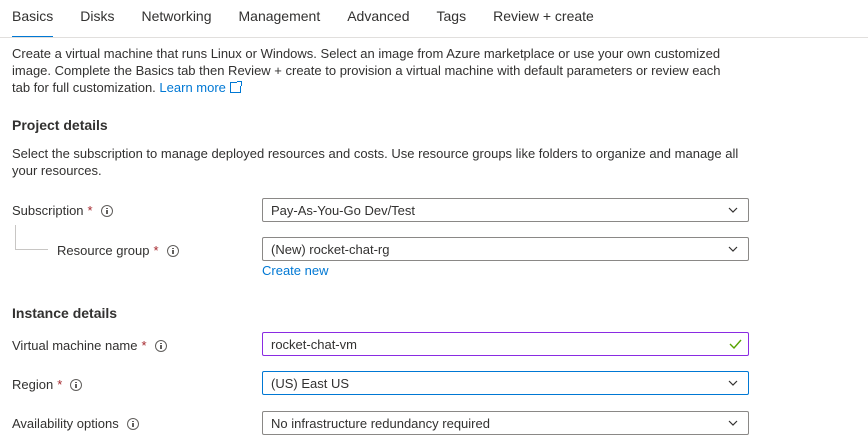  What do you see at coordinates (65, 313) in the screenshot?
I see `instance-details-heading: Instance details` at bounding box center [65, 313].